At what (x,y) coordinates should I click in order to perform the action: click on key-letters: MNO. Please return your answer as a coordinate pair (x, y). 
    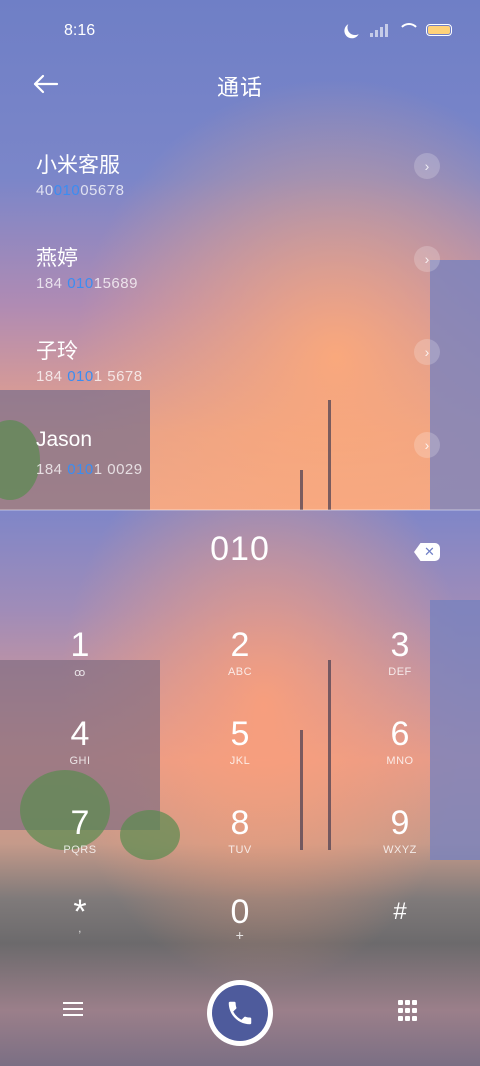
    Looking at the image, I should click on (400, 761).